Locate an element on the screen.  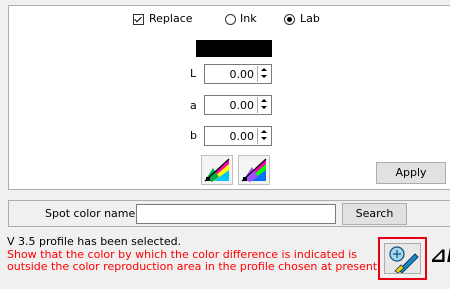
lab-radio is located at coordinates (289, 19).